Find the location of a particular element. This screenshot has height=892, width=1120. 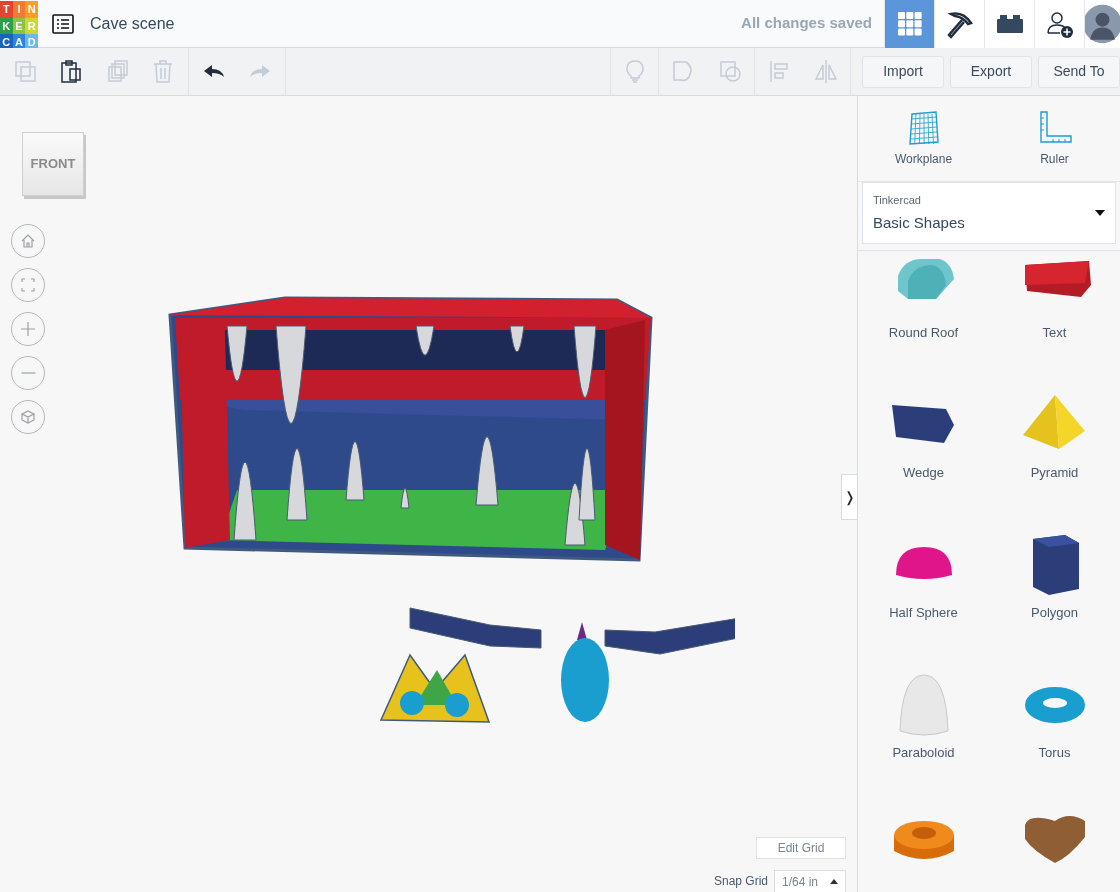

zoom-out-button is located at coordinates (28, 373).